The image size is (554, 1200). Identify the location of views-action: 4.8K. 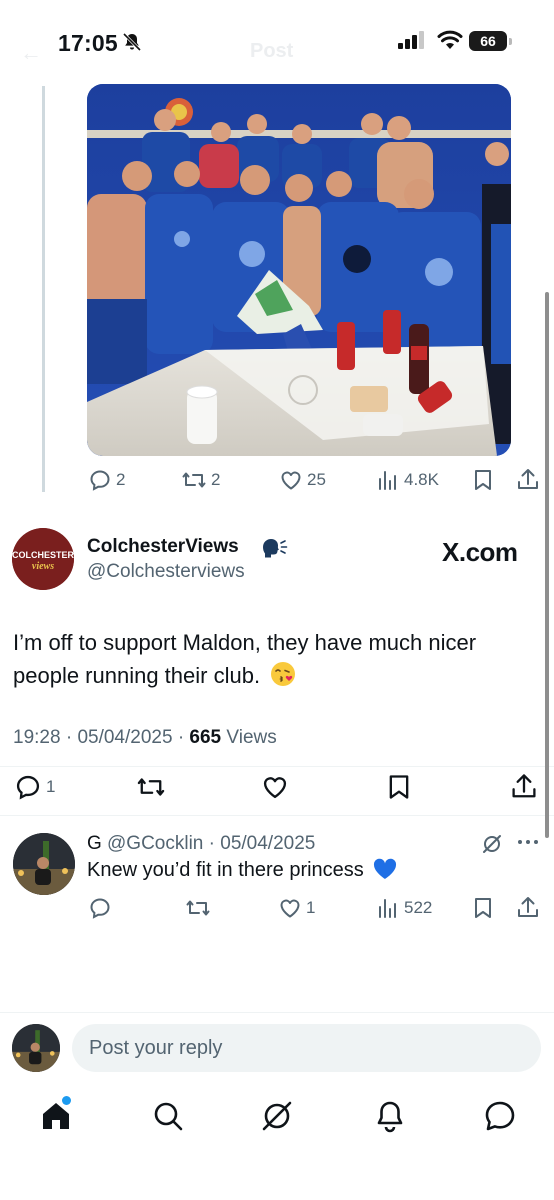
(407, 480).